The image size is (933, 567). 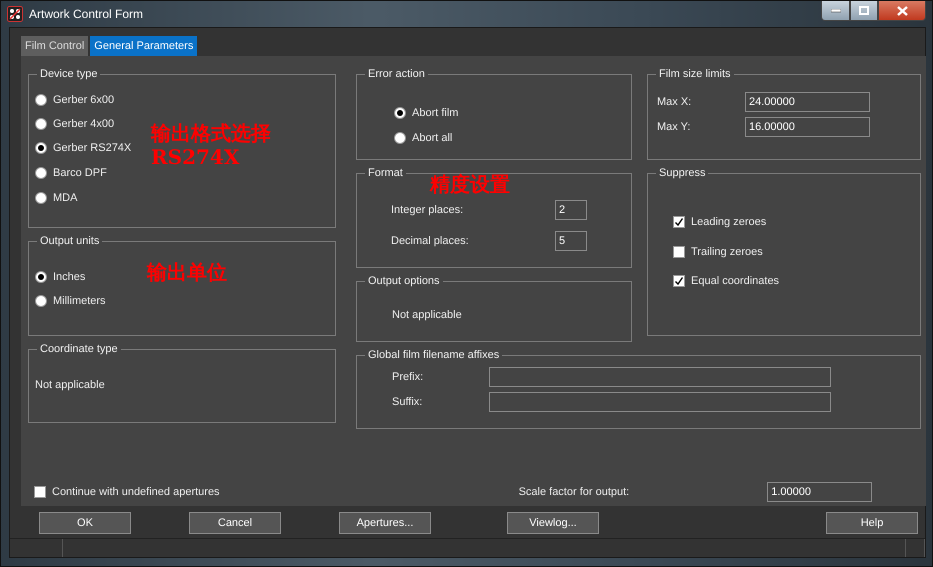 What do you see at coordinates (727, 252) in the screenshot?
I see `option-label: Trailing zeroes` at bounding box center [727, 252].